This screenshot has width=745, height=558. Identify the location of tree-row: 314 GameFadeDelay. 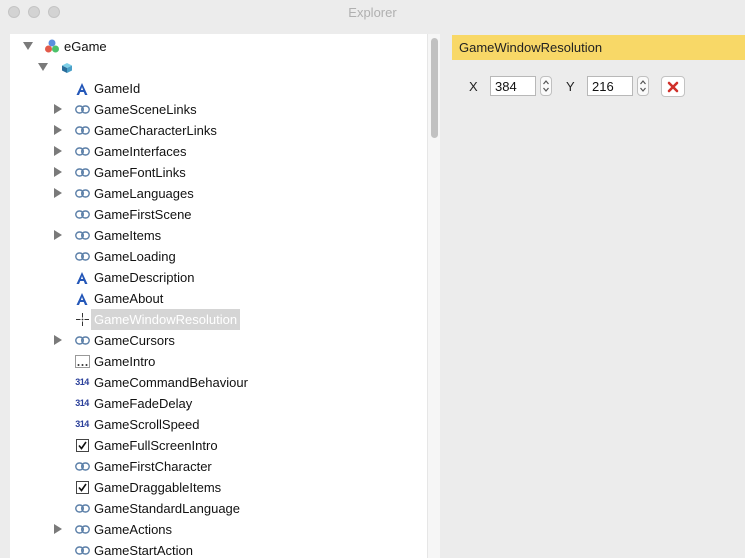
(220, 403).